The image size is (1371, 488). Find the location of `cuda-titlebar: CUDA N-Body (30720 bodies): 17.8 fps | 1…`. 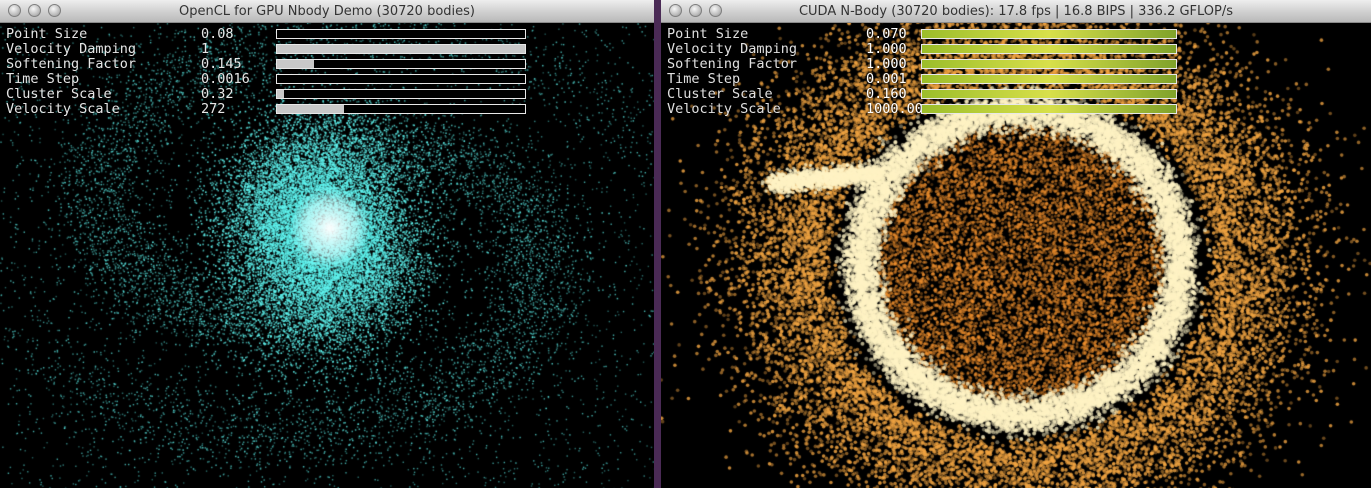

cuda-titlebar: CUDA N-Body (30720 bodies): 17.8 fps | 1… is located at coordinates (1016, 11).